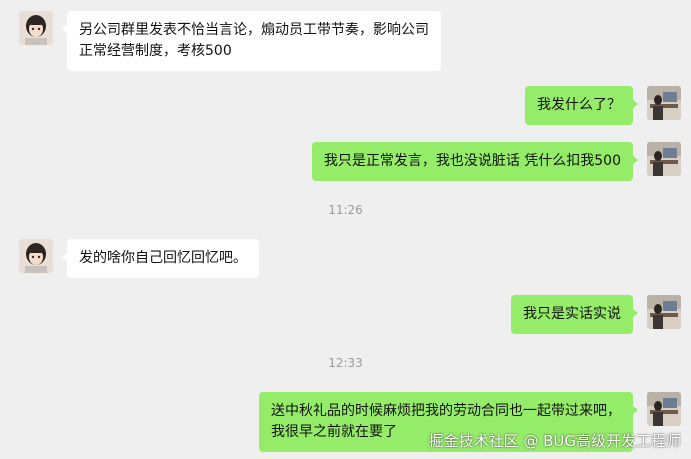  What do you see at coordinates (446, 411) in the screenshot?
I see `message-line: 送中秋礼品的时候麻烦把我的劳动合同也一起带过来吧，` at bounding box center [446, 411].